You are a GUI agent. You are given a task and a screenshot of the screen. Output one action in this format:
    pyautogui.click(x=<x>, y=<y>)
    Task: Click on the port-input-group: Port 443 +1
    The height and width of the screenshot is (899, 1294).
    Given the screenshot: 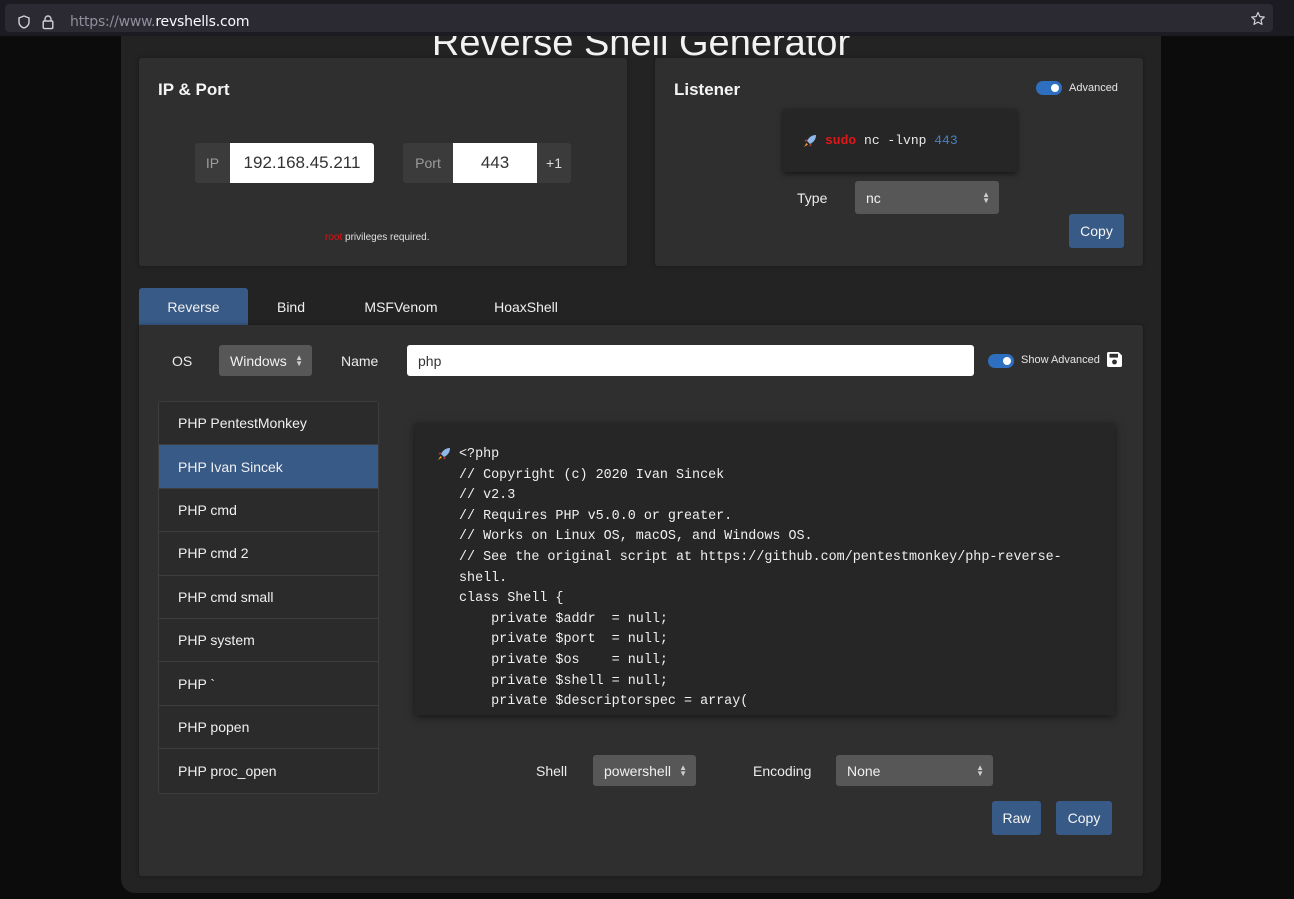 What is the action you would take?
    pyautogui.click(x=487, y=163)
    